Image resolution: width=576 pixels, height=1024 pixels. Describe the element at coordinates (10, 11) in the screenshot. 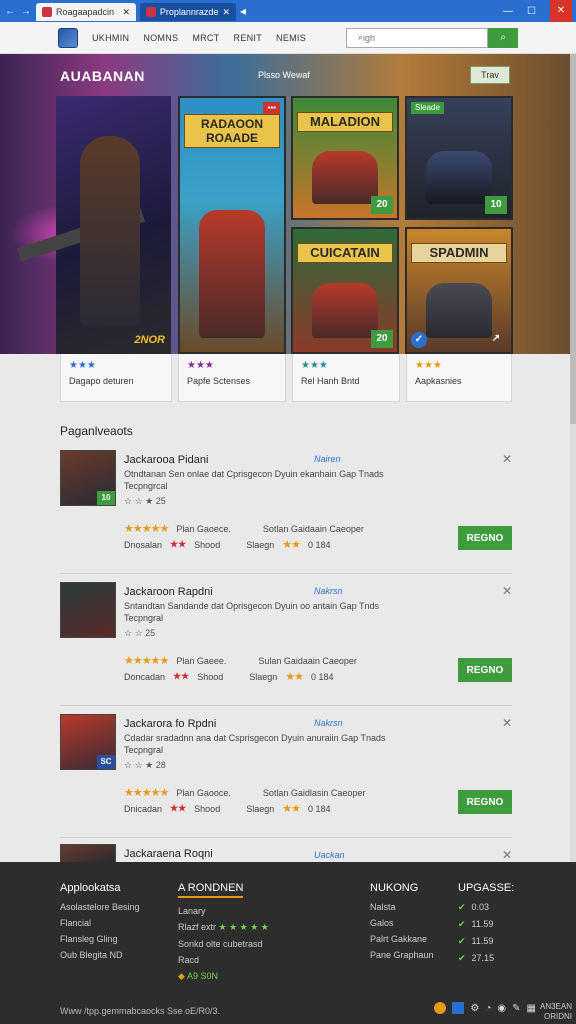

I see `back-icon: ←` at that location.